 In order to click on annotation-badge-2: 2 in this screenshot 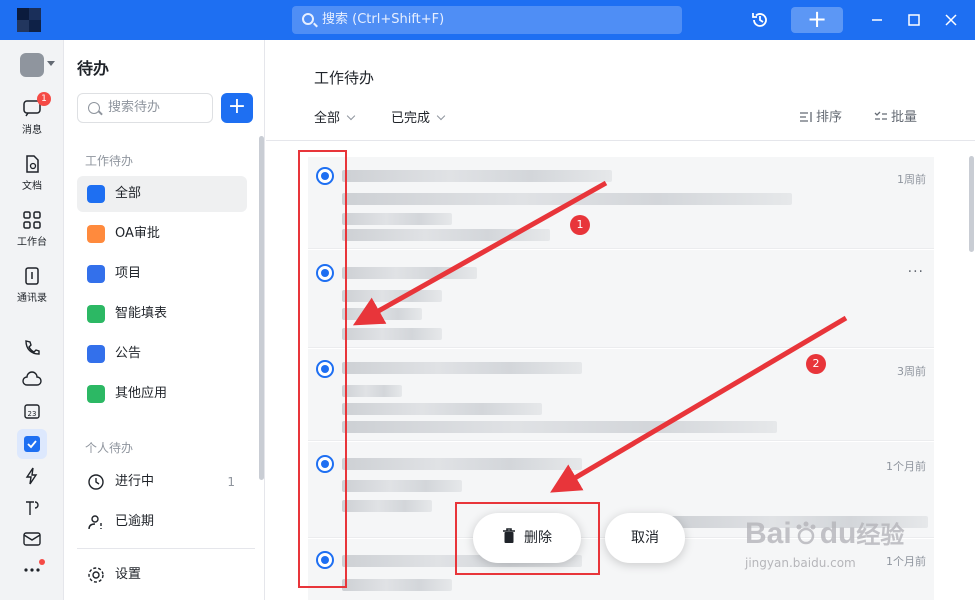, I will do `click(816, 364)`.